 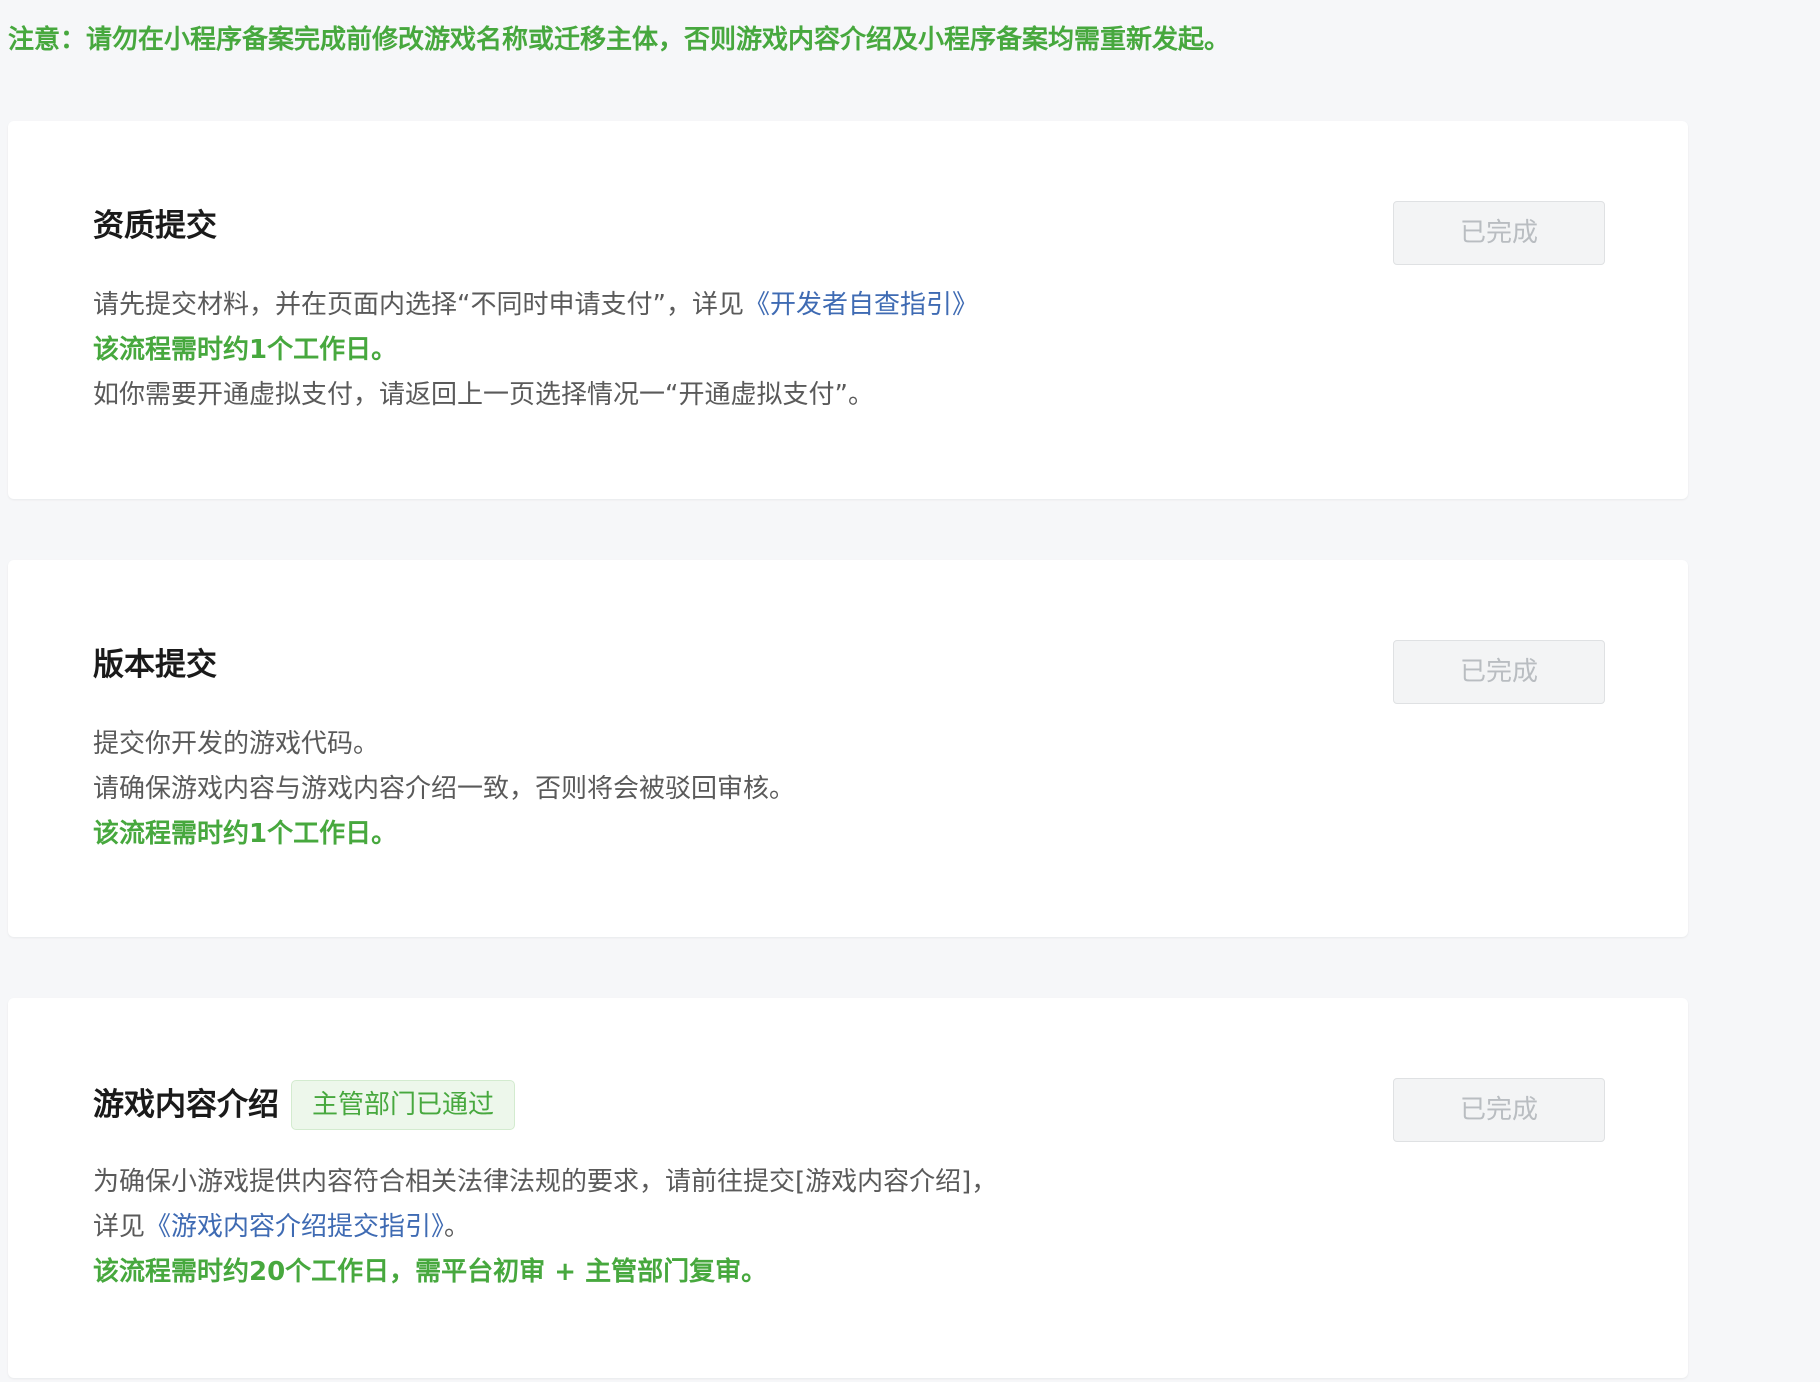 What do you see at coordinates (236, 744) in the screenshot?
I see `description-line: 提交你开发的游戏代码。` at bounding box center [236, 744].